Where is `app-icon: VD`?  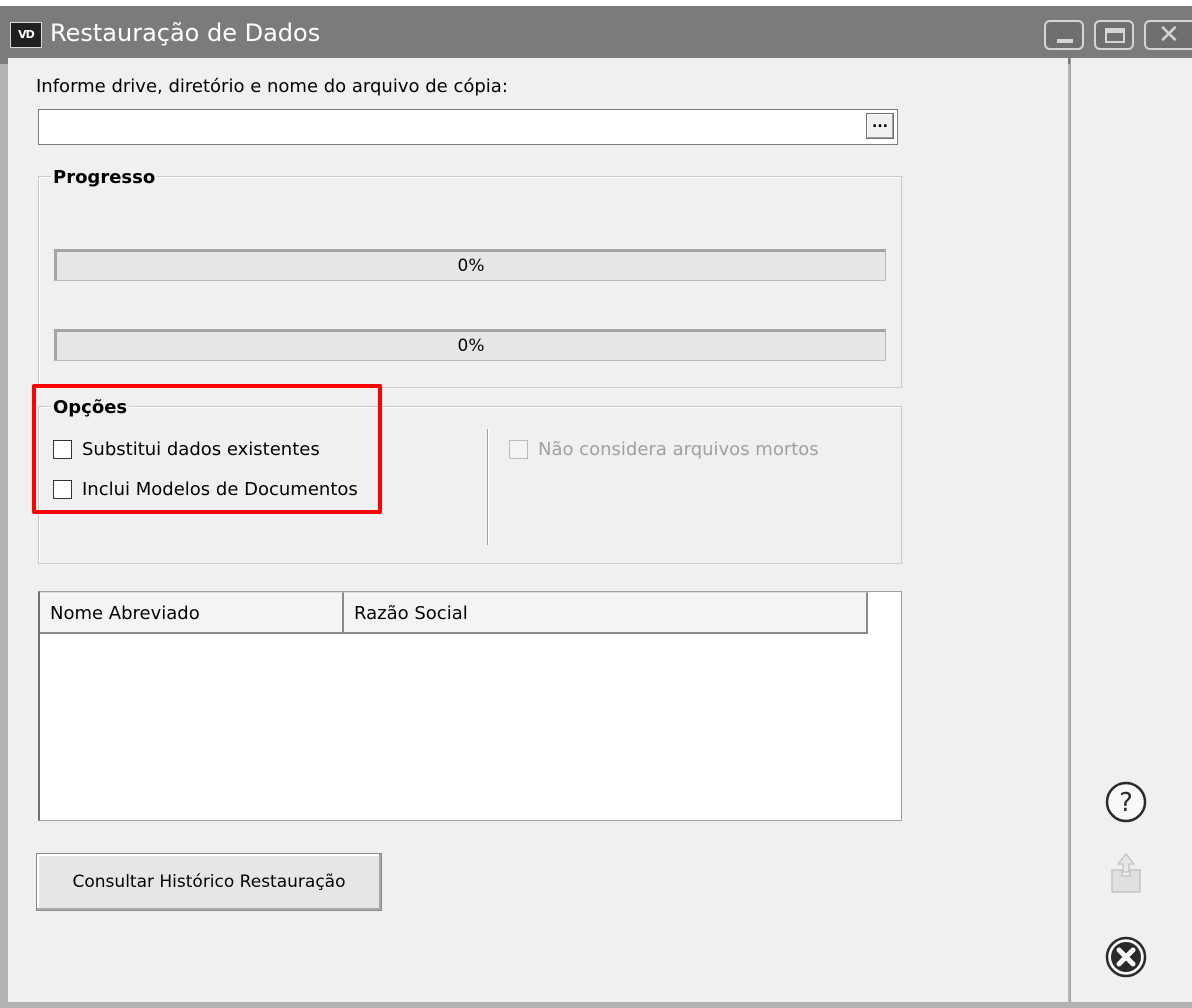 app-icon: VD is located at coordinates (26, 35).